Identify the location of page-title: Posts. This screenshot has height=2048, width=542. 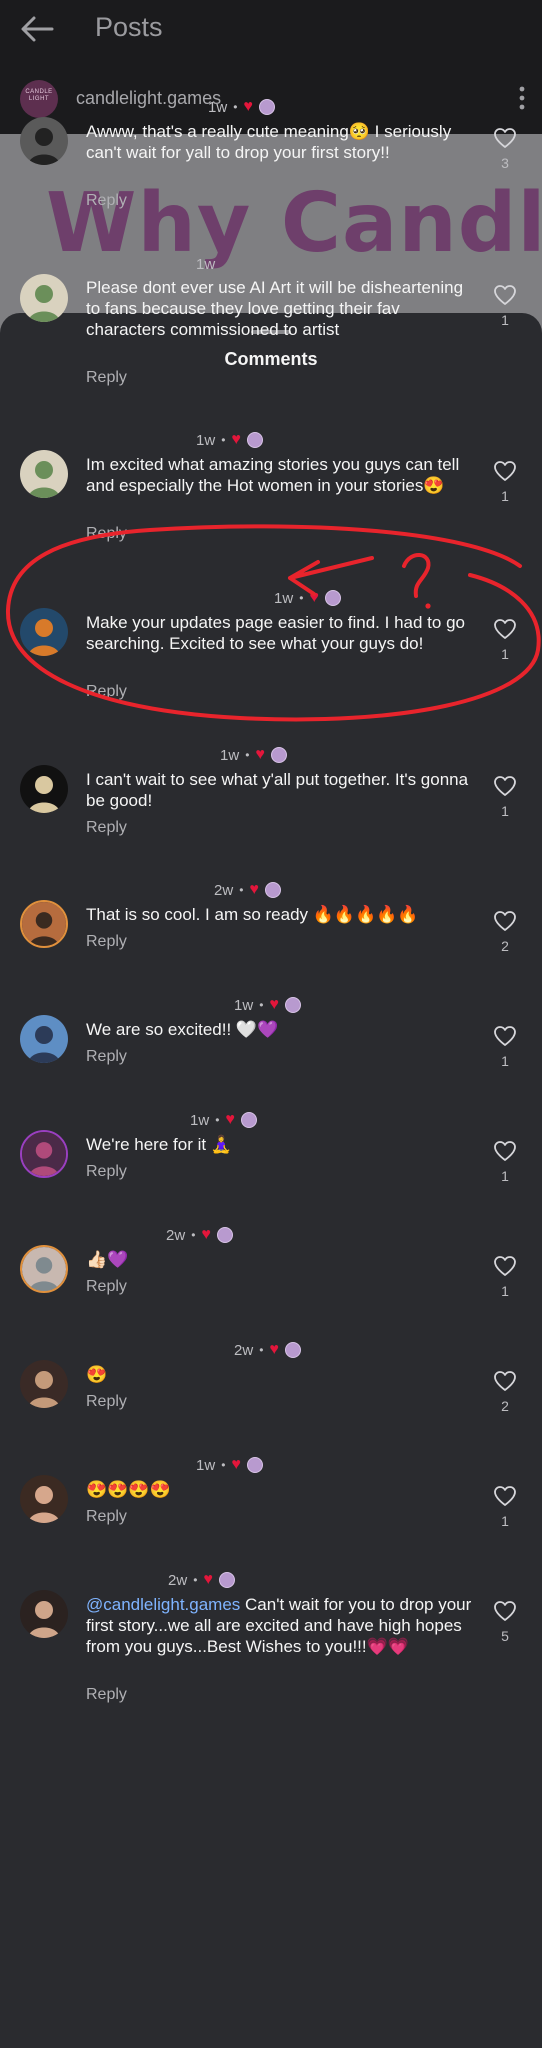
(129, 27).